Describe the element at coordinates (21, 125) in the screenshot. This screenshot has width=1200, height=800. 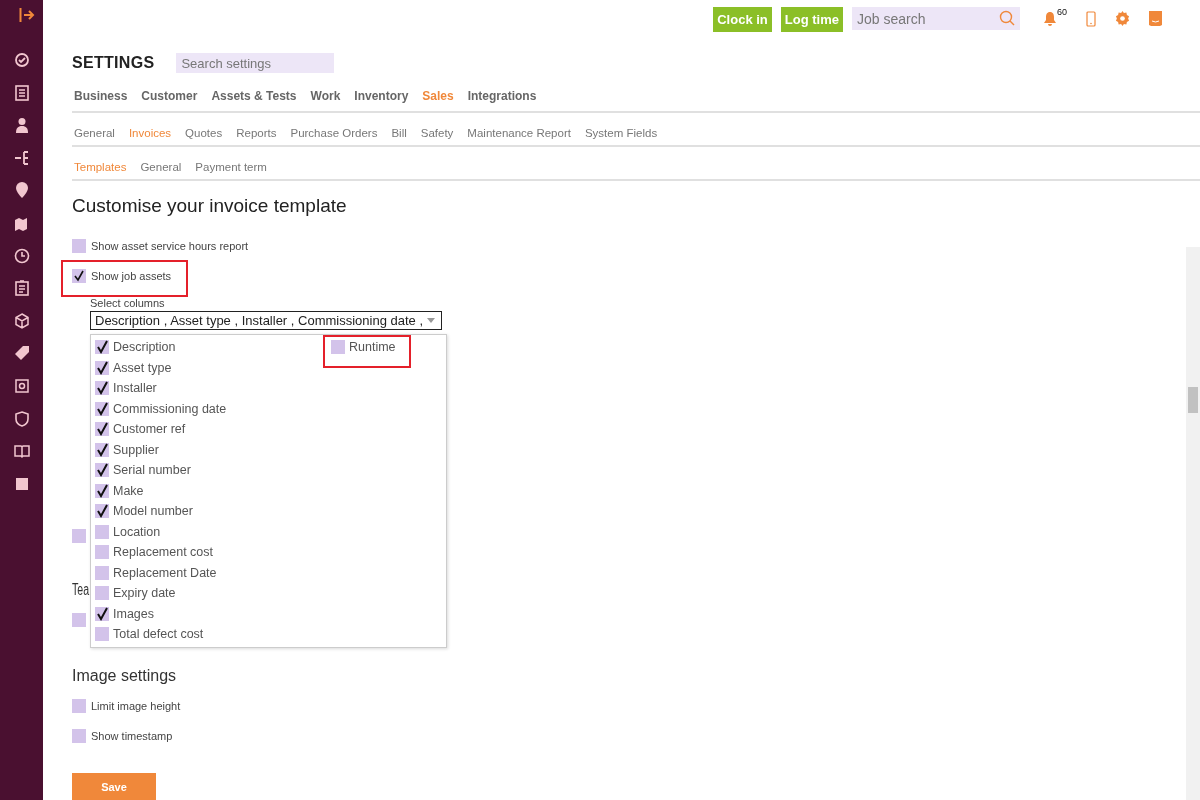
I see `person-icon` at that location.